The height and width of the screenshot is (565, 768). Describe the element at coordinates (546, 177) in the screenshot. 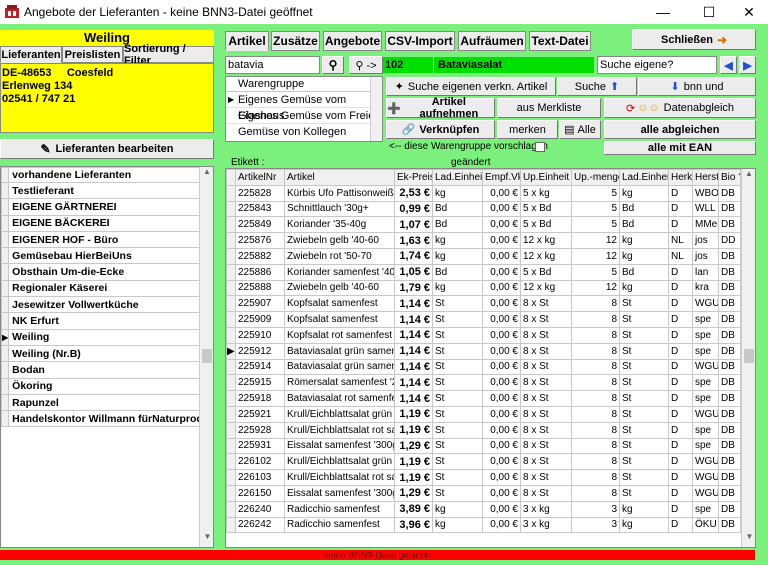

I see `column-header: Up.Einheit` at that location.